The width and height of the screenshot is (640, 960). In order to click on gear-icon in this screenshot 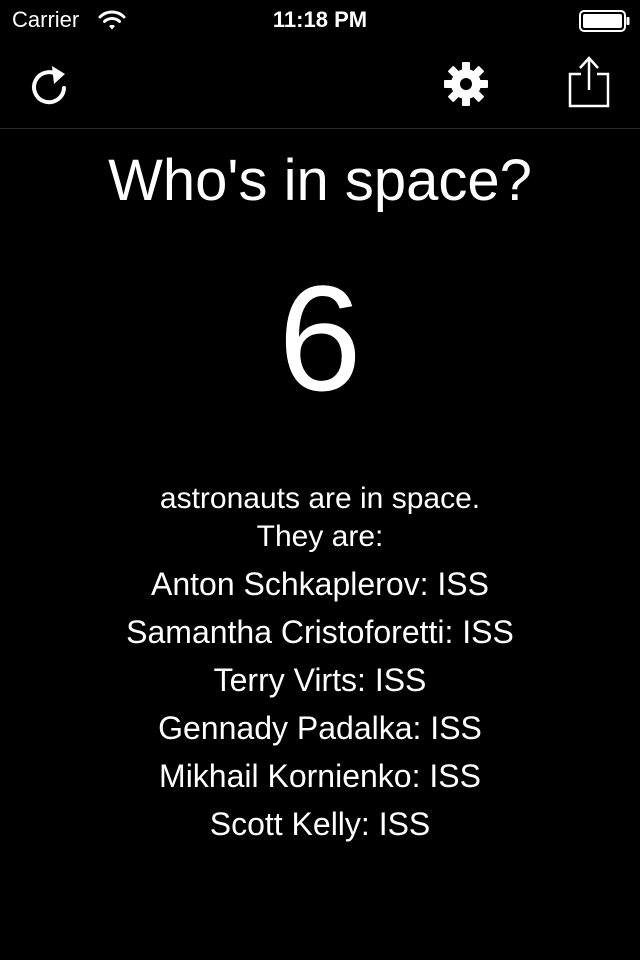, I will do `click(466, 84)`.